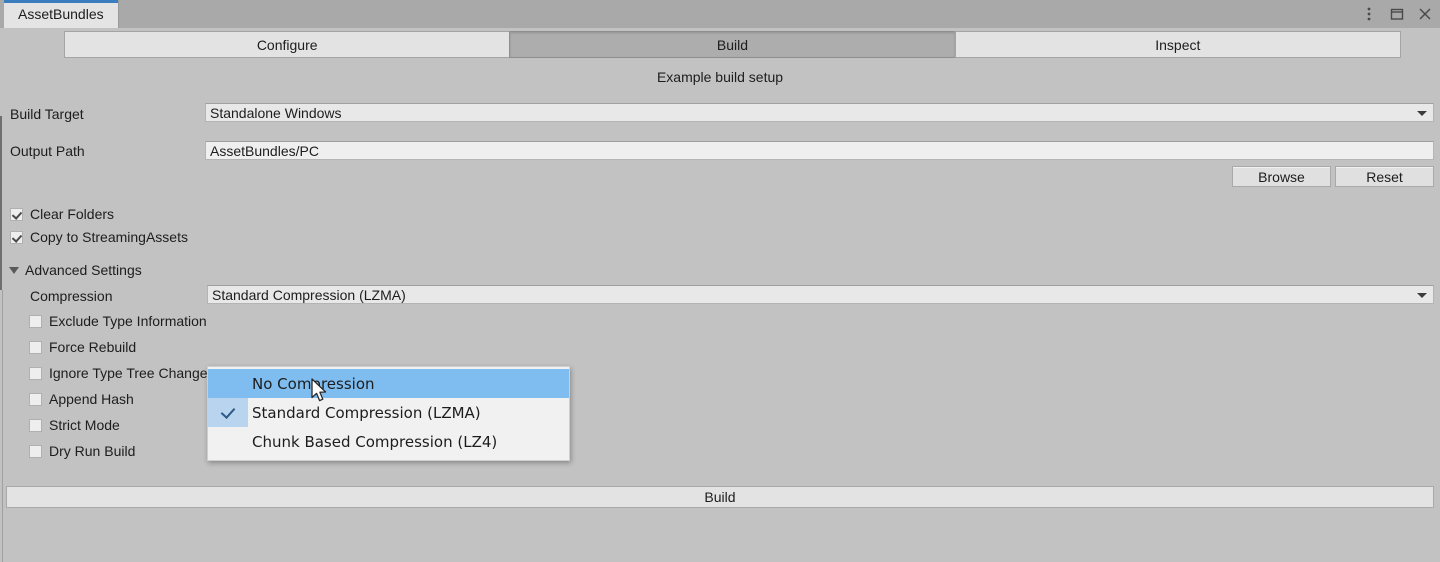  I want to click on toggle-exclude-type-information: Exclude Type Information, so click(118, 321).